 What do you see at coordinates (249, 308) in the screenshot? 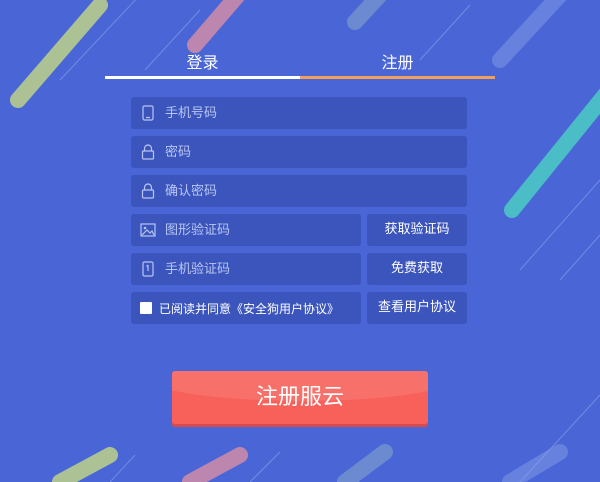
I see `agreement-label: 已阅读并同意《安全狗用户协议》` at bounding box center [249, 308].